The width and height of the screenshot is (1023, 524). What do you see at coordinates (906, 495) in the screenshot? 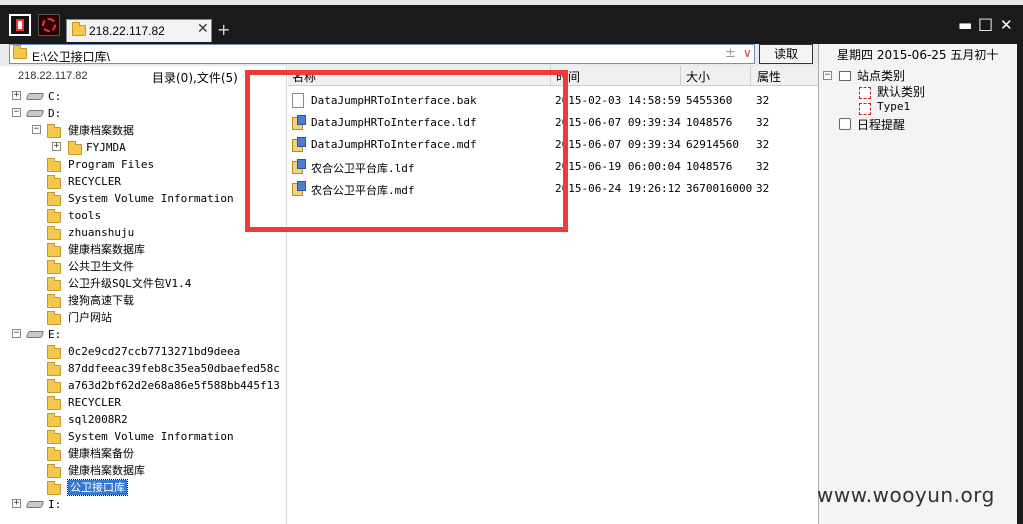
I see `watermark: www.wooyun.org` at bounding box center [906, 495].